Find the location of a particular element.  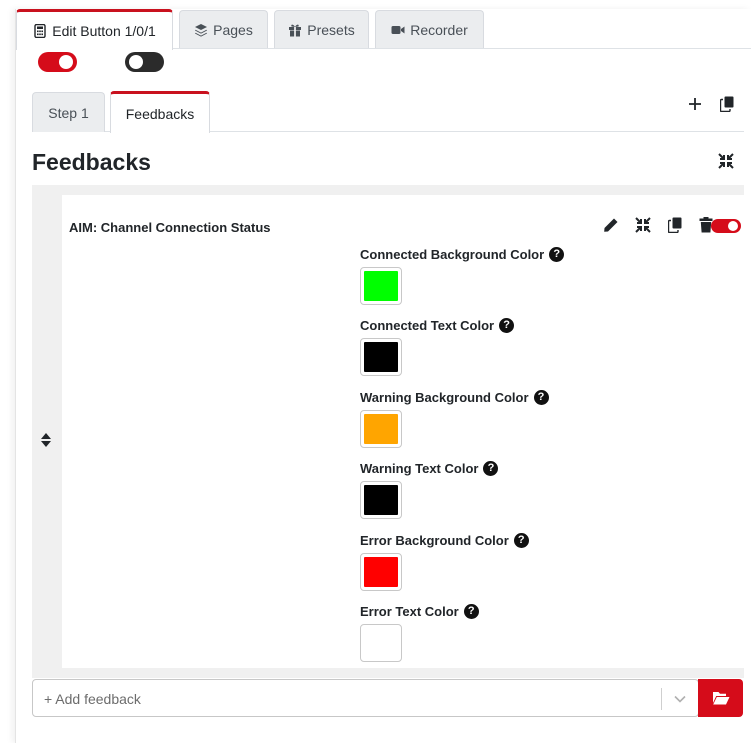

gift-icon is located at coordinates (295, 30).